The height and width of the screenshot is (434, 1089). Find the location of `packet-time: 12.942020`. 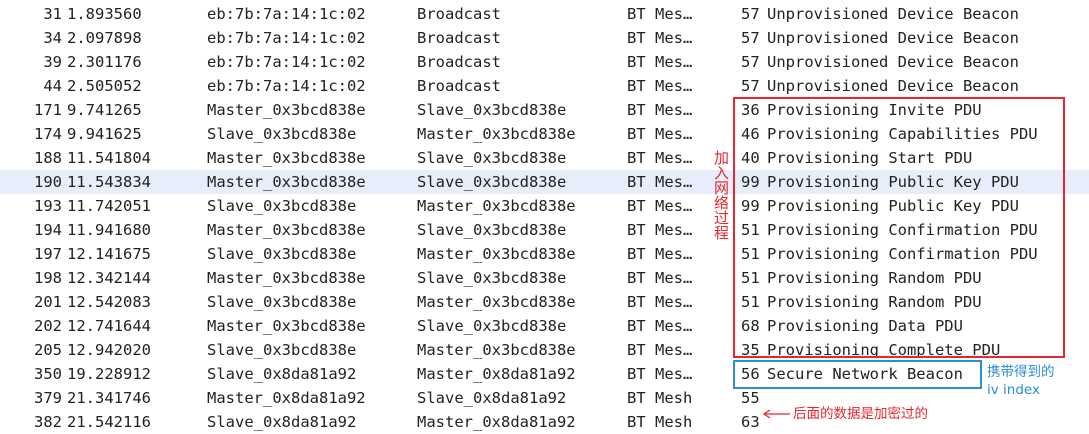

packet-time: 12.942020 is located at coordinates (109, 350).